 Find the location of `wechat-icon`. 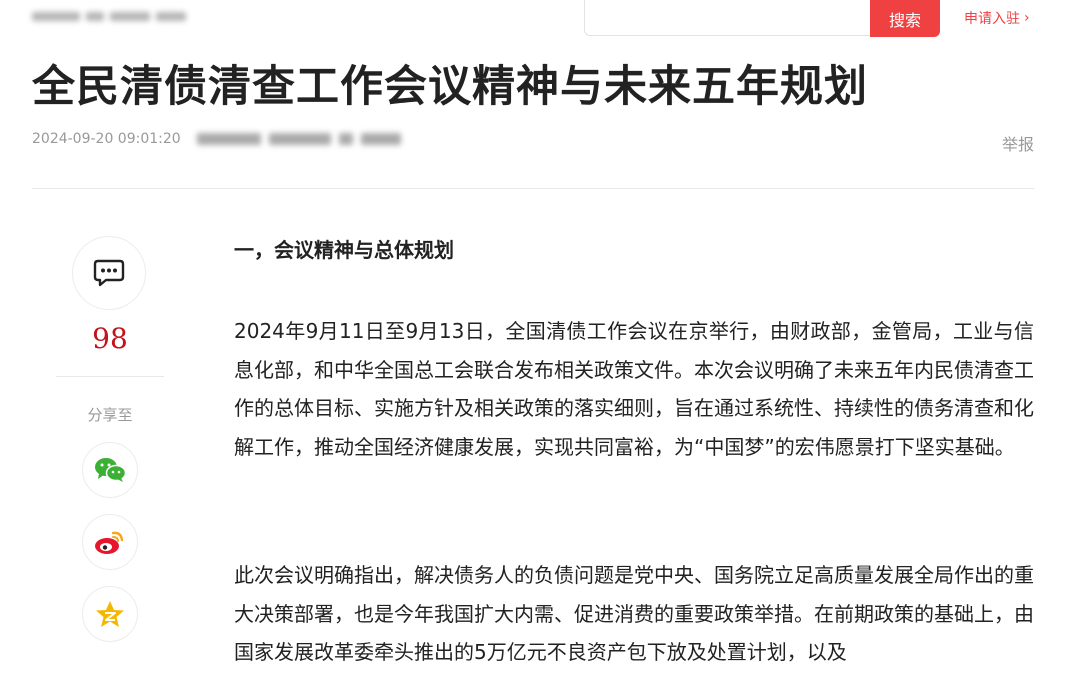

wechat-icon is located at coordinates (111, 470).